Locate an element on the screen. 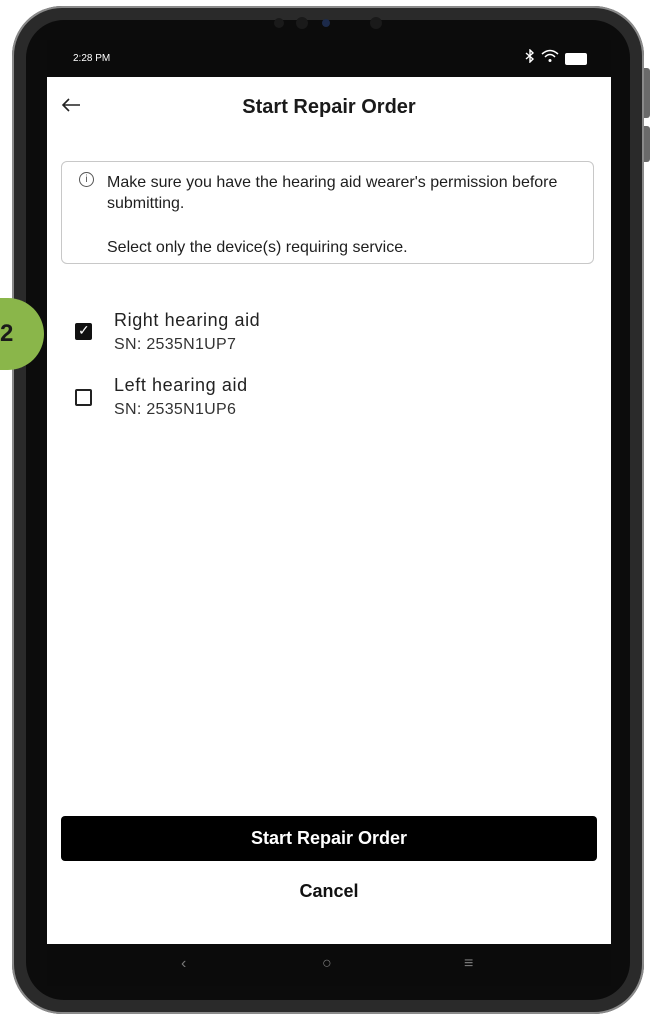  nav-back-icon: ‹ is located at coordinates (183, 964).